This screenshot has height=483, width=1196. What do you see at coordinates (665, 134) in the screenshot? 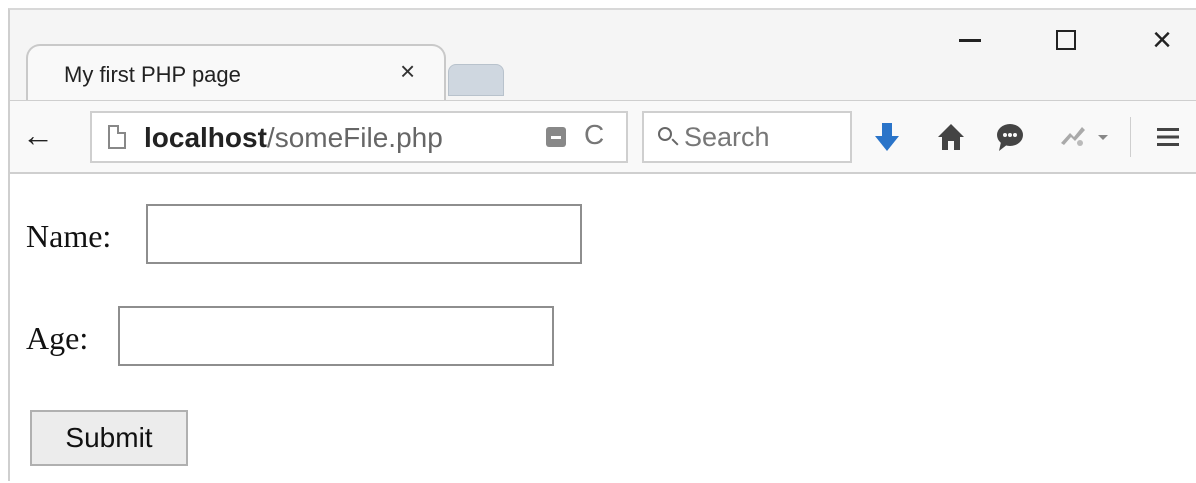
I see `search-icon` at bounding box center [665, 134].